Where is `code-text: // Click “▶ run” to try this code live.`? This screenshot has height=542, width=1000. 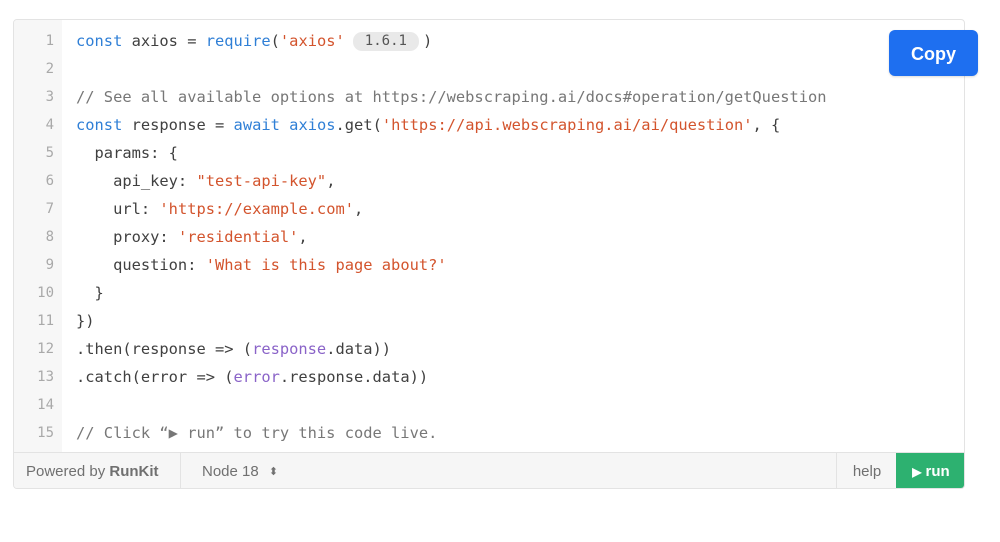
code-text: // Click “▶ run” to try this code live. is located at coordinates (256, 433).